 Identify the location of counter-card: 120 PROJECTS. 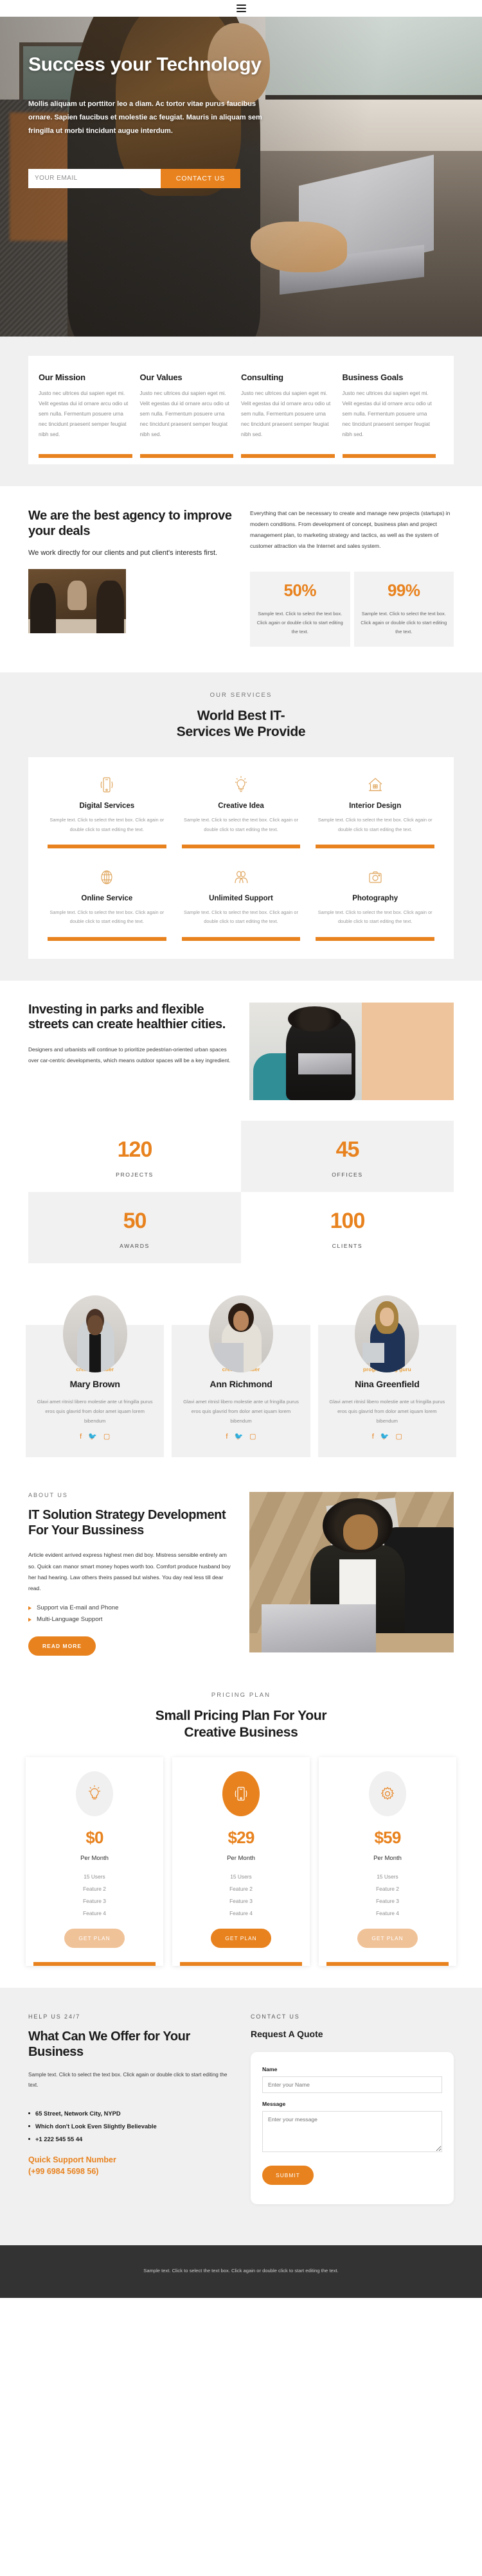
(135, 1156).